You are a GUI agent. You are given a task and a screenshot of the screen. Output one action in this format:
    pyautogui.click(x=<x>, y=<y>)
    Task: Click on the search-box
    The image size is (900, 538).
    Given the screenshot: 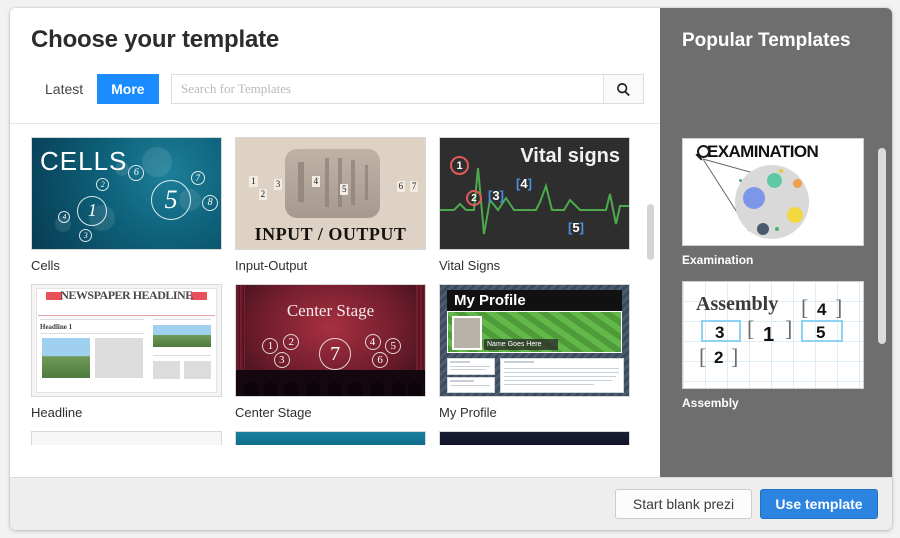 What is the action you would take?
    pyautogui.click(x=407, y=89)
    